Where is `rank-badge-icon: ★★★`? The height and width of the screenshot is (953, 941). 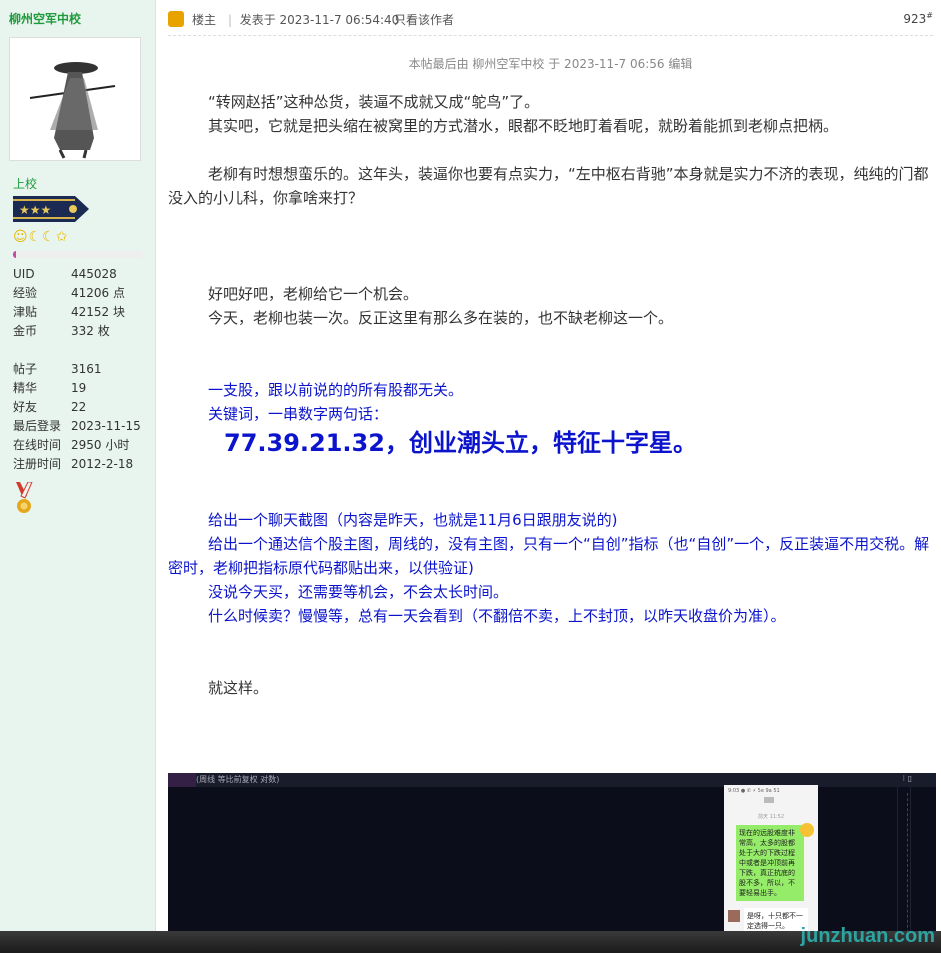
rank-badge-icon: ★★★ is located at coordinates (51, 209).